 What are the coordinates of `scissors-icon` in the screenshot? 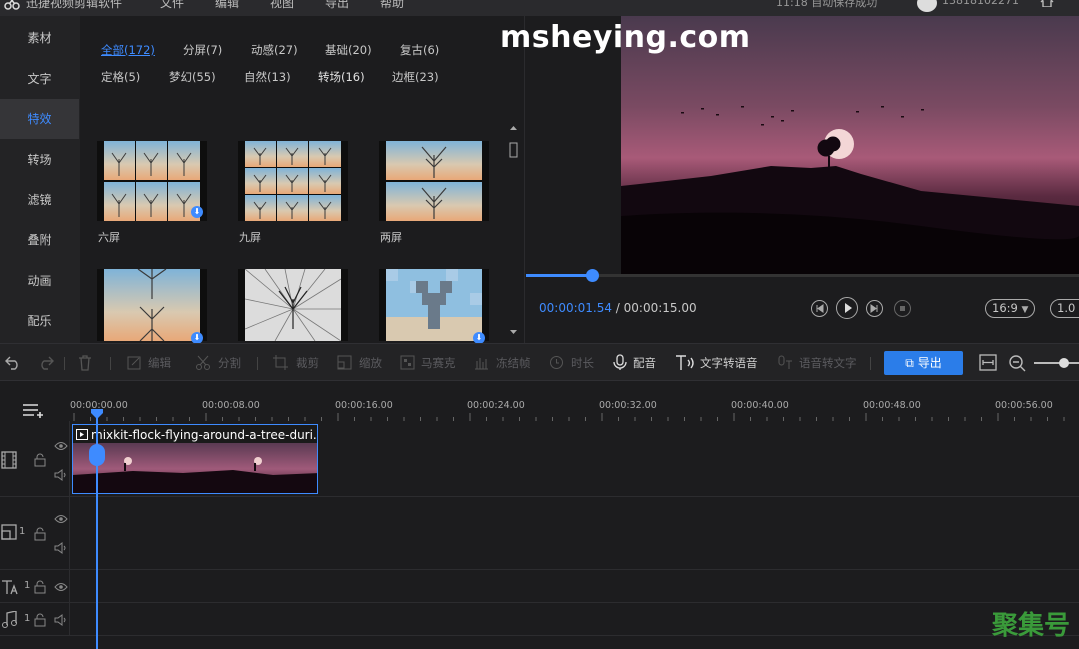 It's located at (203, 362).